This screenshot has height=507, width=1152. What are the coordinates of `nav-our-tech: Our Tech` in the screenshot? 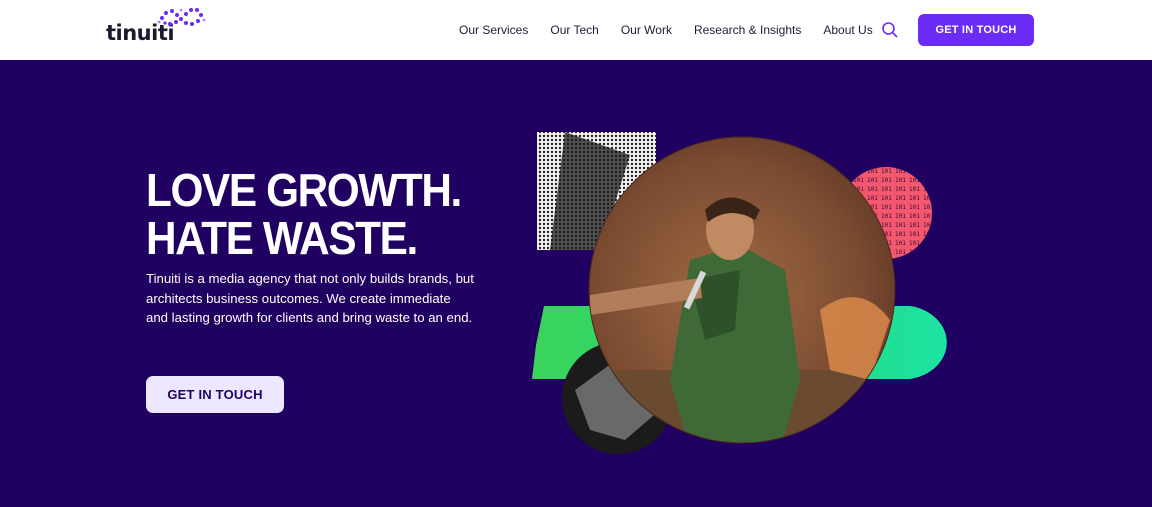 It's located at (574, 30).